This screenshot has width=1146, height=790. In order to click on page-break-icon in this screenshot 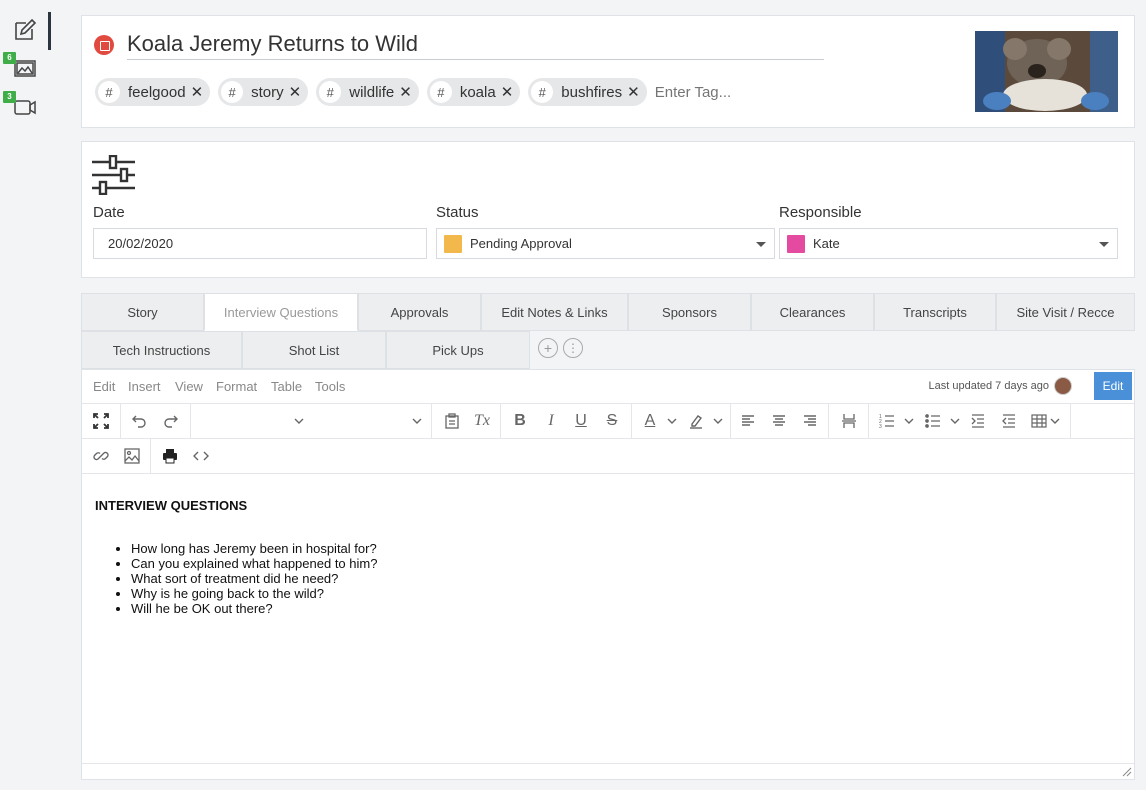, I will do `click(849, 421)`.